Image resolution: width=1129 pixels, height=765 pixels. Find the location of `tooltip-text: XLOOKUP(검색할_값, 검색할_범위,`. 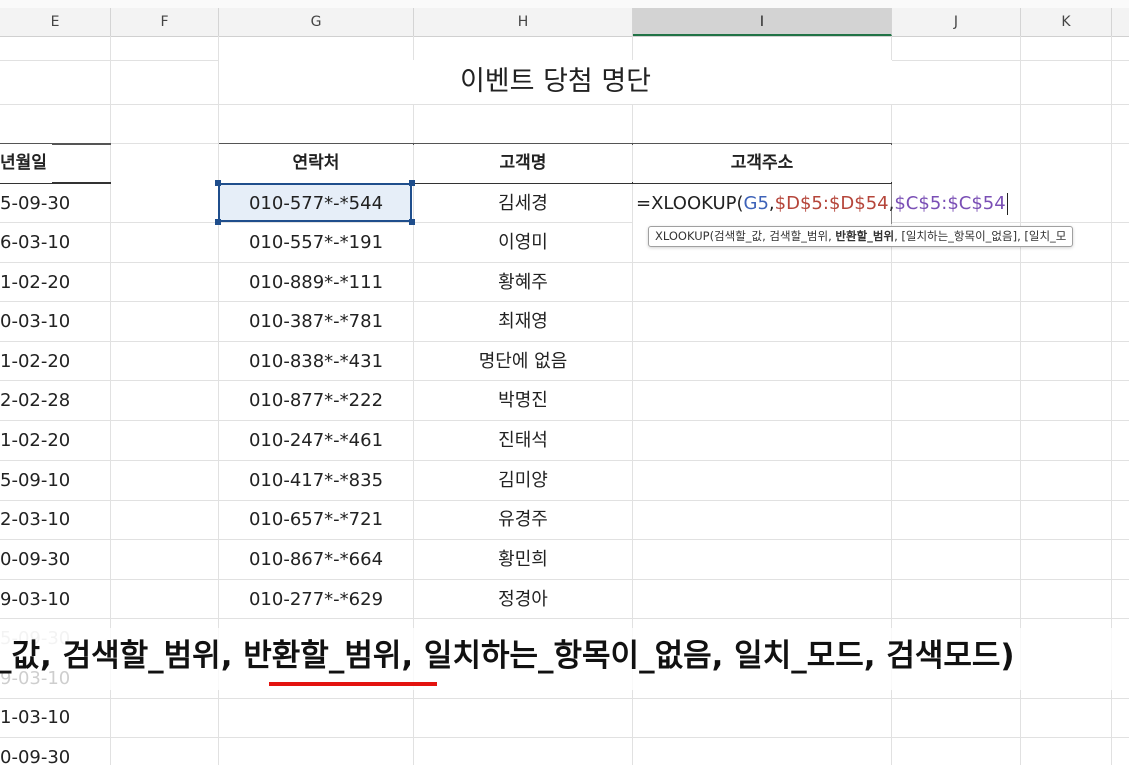

tooltip-text: XLOOKUP(검색할_값, 검색할_범위, is located at coordinates (745, 236).